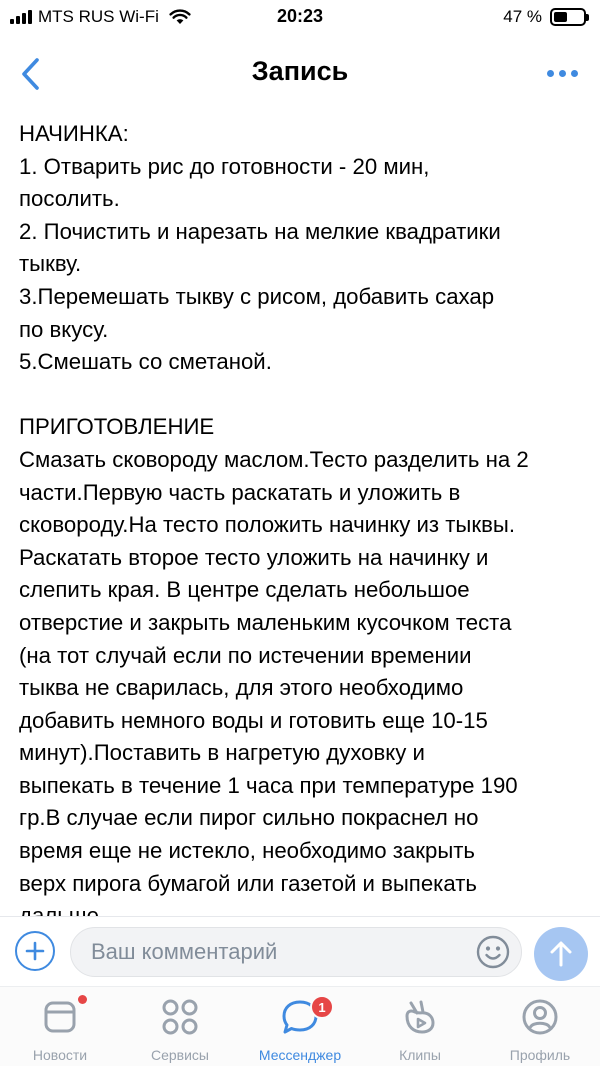  What do you see at coordinates (240, 492) in the screenshot?
I see `post-line: части.Первую часть раскатать и уложить в` at bounding box center [240, 492].